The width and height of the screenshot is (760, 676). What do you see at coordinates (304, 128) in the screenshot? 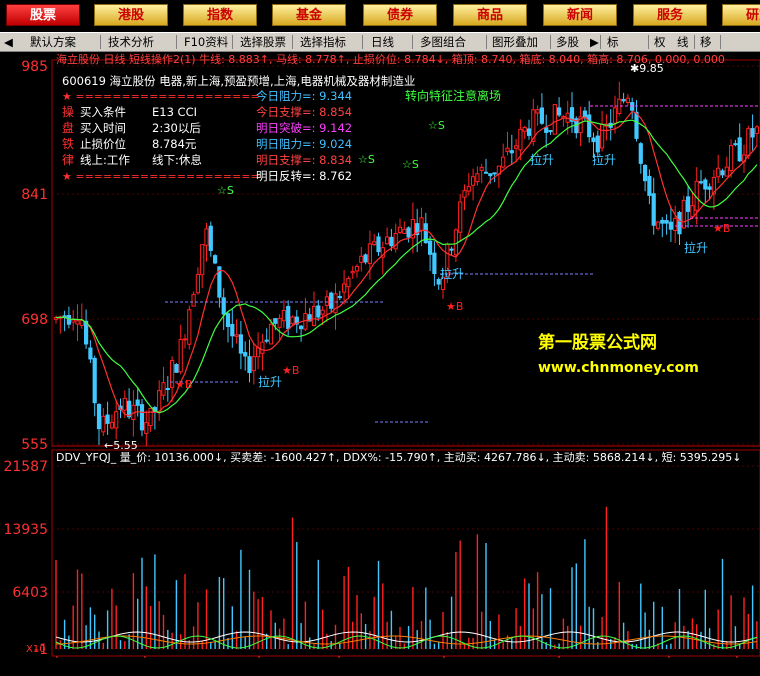
I see `level-text-2: 明日突破=: 9.142` at bounding box center [304, 128].